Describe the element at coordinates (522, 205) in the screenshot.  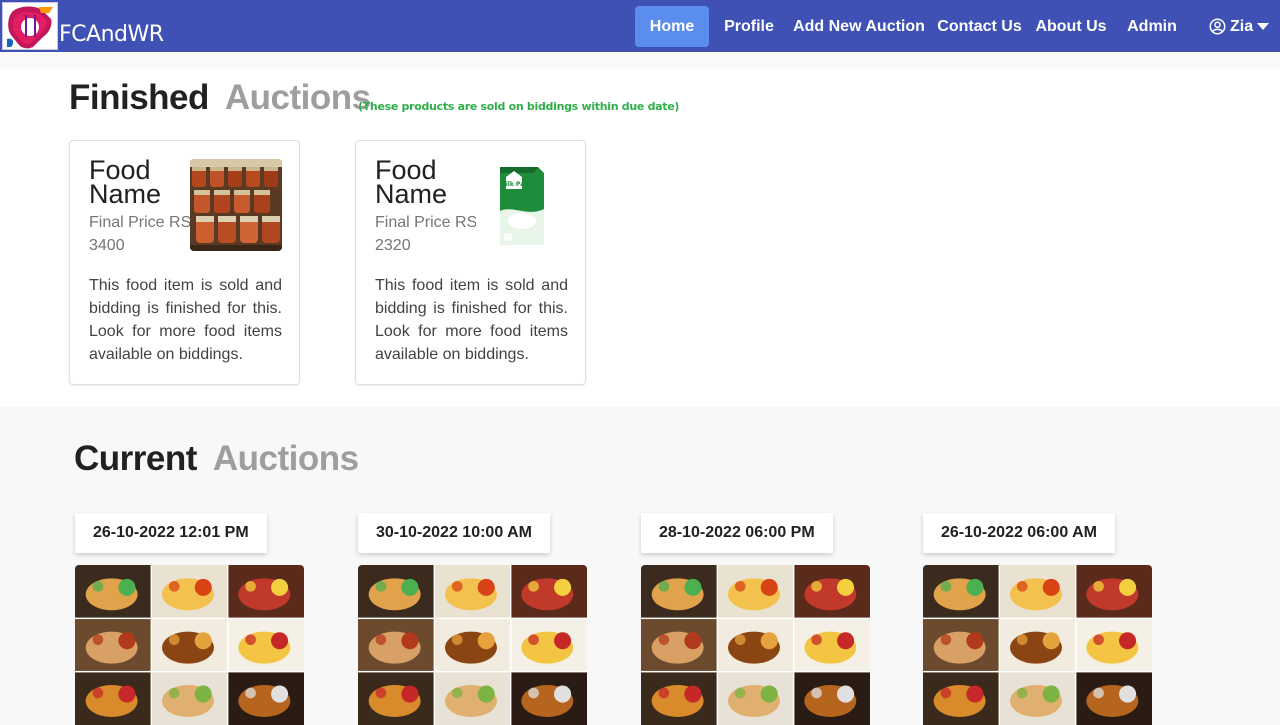
I see `food-image-milk-carton: Milk Pak` at that location.